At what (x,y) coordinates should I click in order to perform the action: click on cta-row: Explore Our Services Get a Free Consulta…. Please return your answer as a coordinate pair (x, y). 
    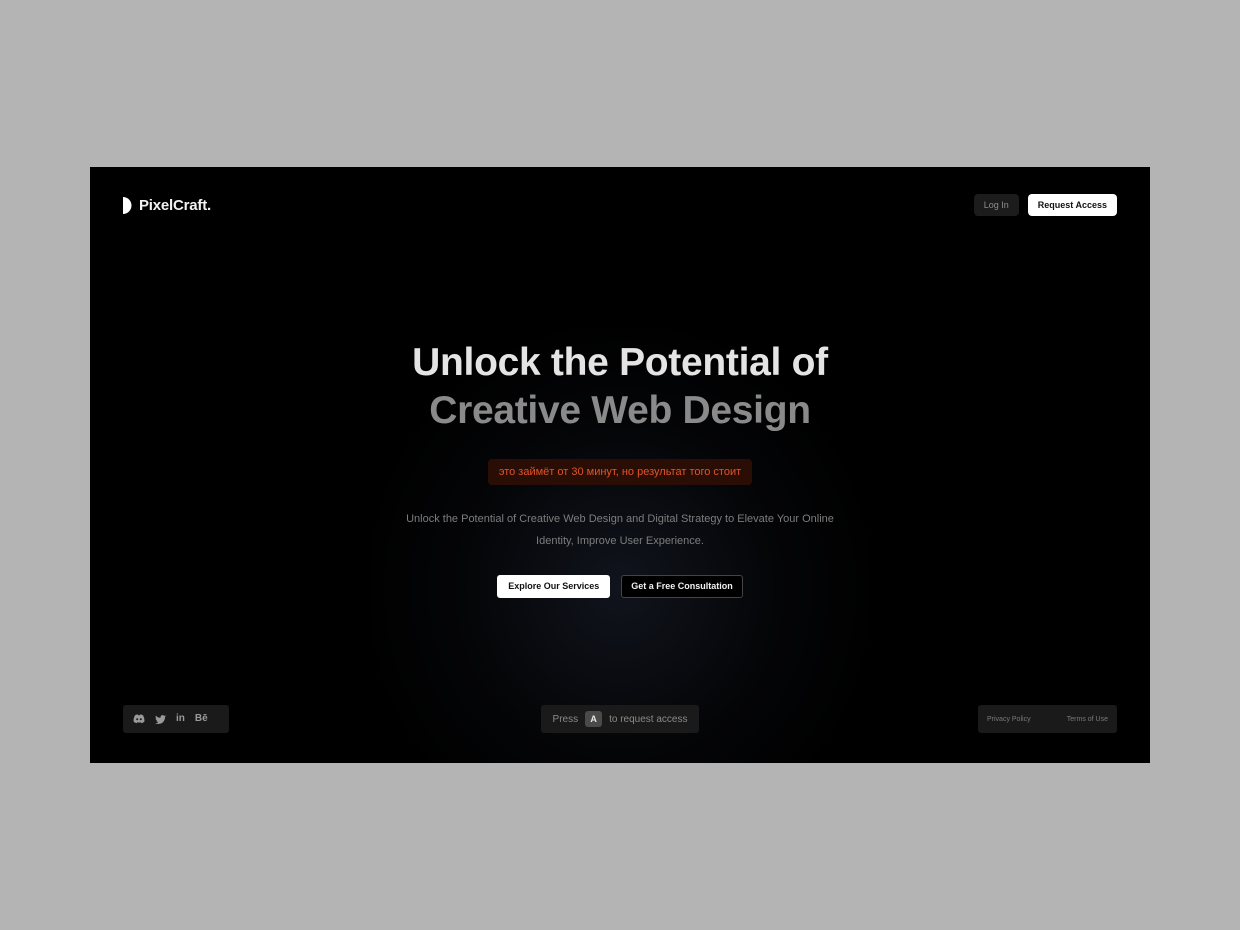
    Looking at the image, I should click on (620, 586).